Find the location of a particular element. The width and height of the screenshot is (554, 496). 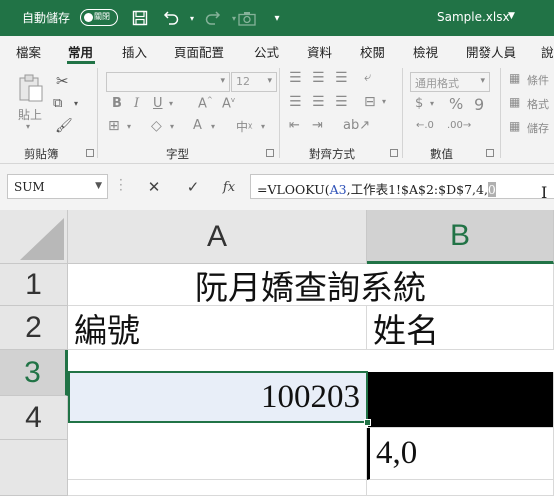

clipboard-launcher-icon is located at coordinates (90, 153).